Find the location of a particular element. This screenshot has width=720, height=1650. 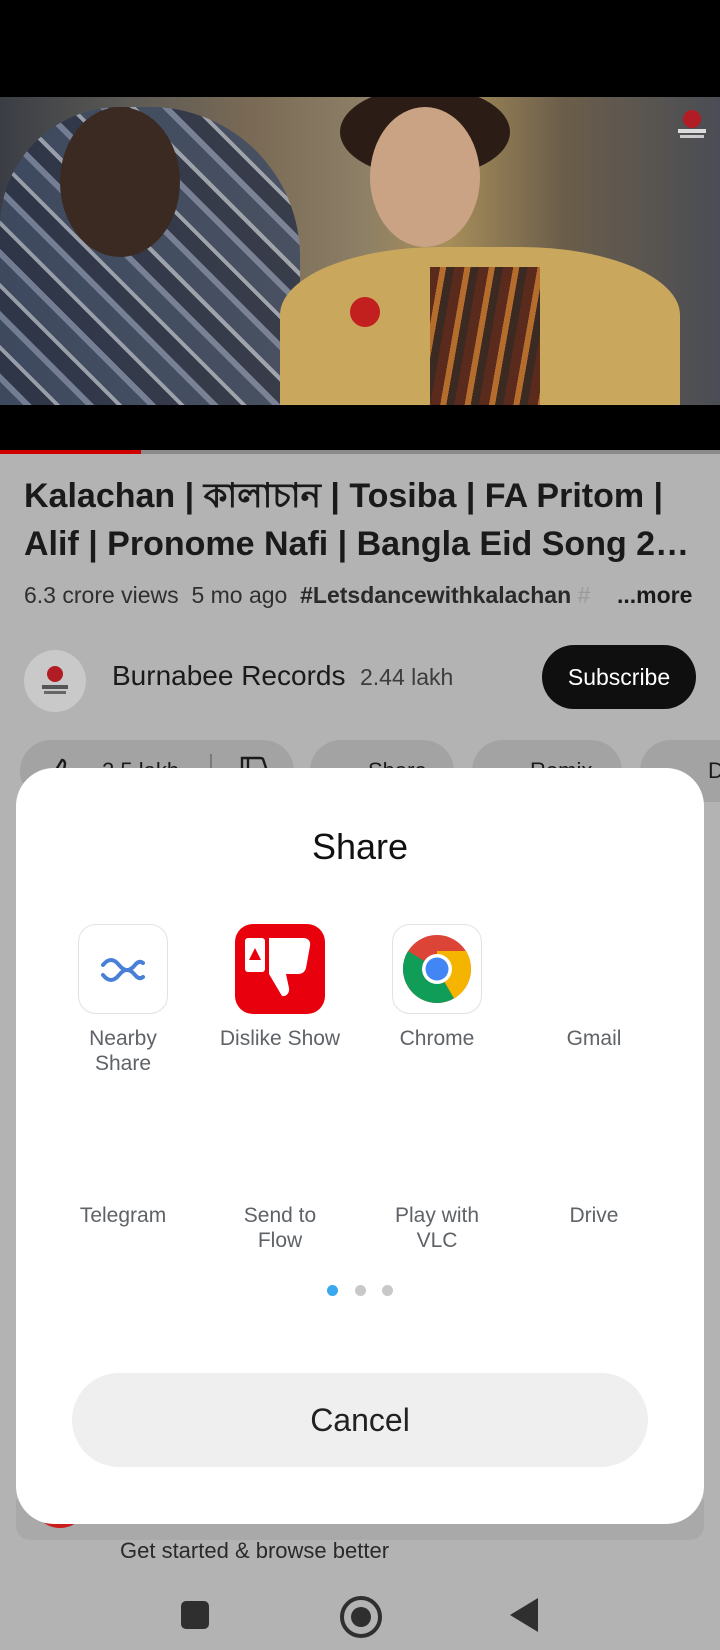

chrome-icon is located at coordinates (437, 969).